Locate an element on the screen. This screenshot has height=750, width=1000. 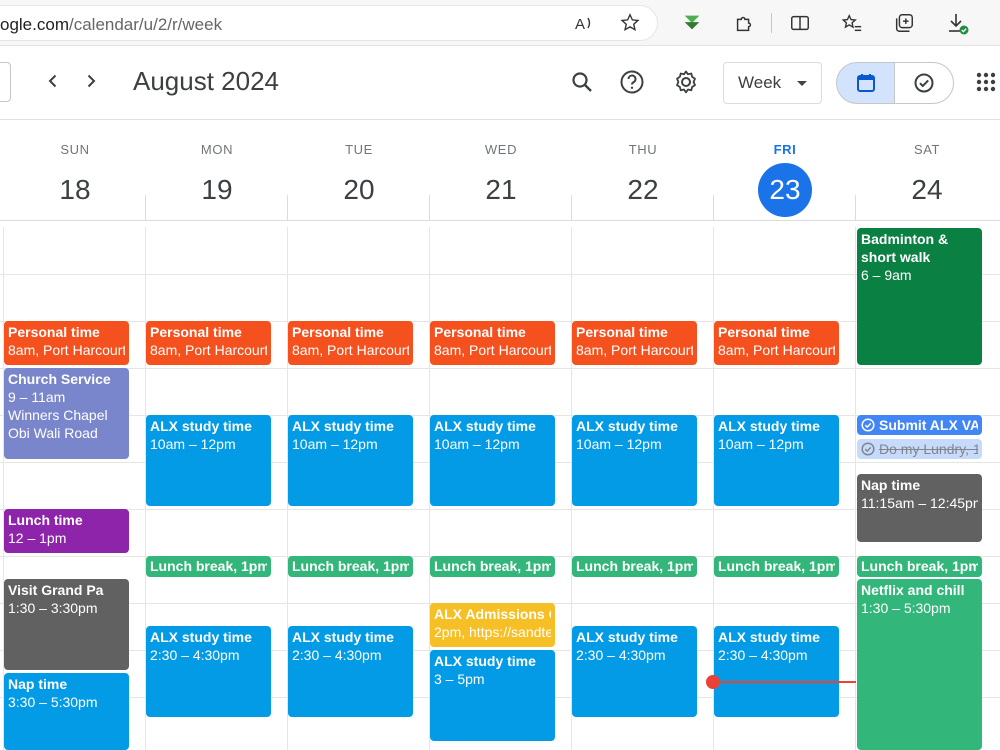
today-button is located at coordinates (5, 82).